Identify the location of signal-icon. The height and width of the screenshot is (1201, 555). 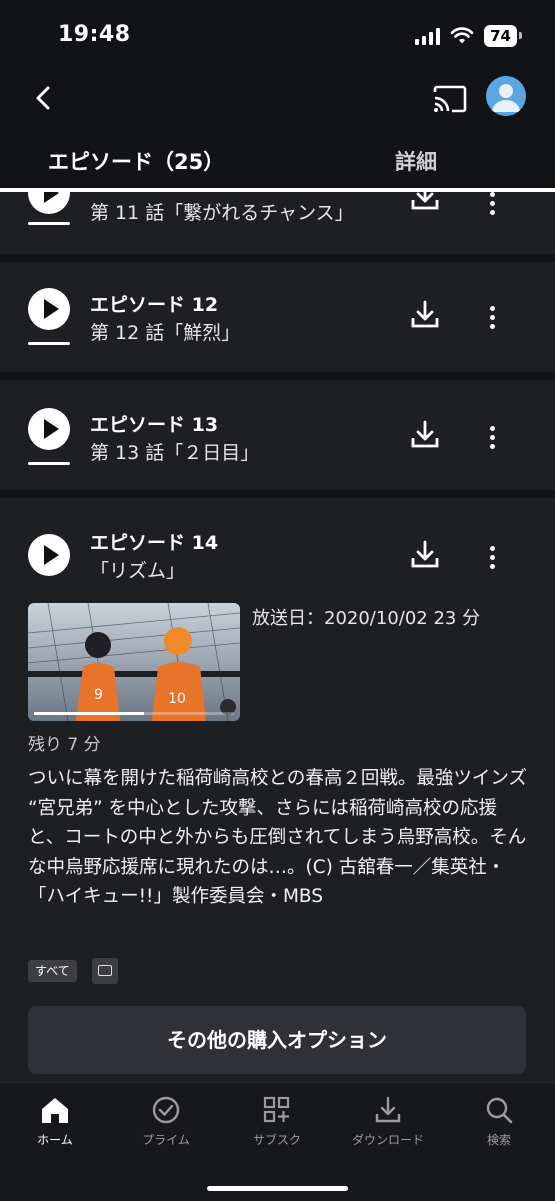
(428, 36).